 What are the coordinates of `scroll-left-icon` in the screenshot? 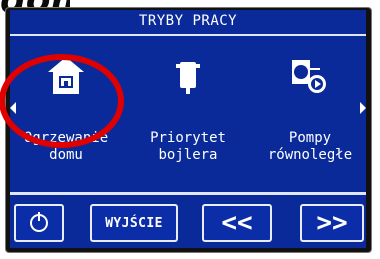 It's located at (13, 108).